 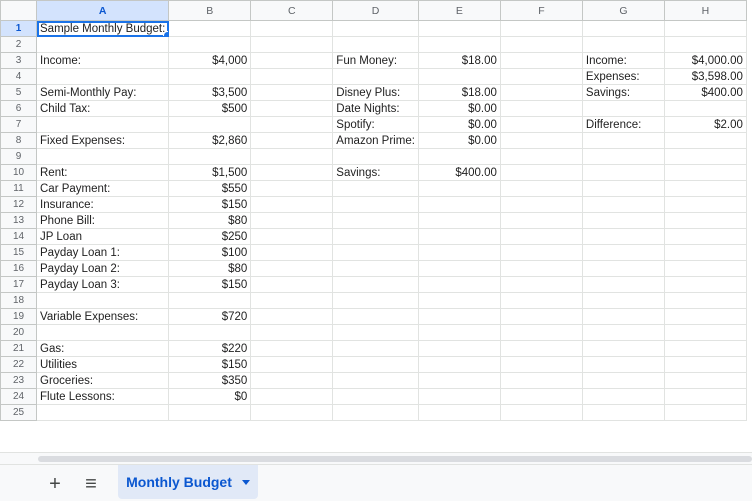 I want to click on cell-f17, so click(x=541, y=284).